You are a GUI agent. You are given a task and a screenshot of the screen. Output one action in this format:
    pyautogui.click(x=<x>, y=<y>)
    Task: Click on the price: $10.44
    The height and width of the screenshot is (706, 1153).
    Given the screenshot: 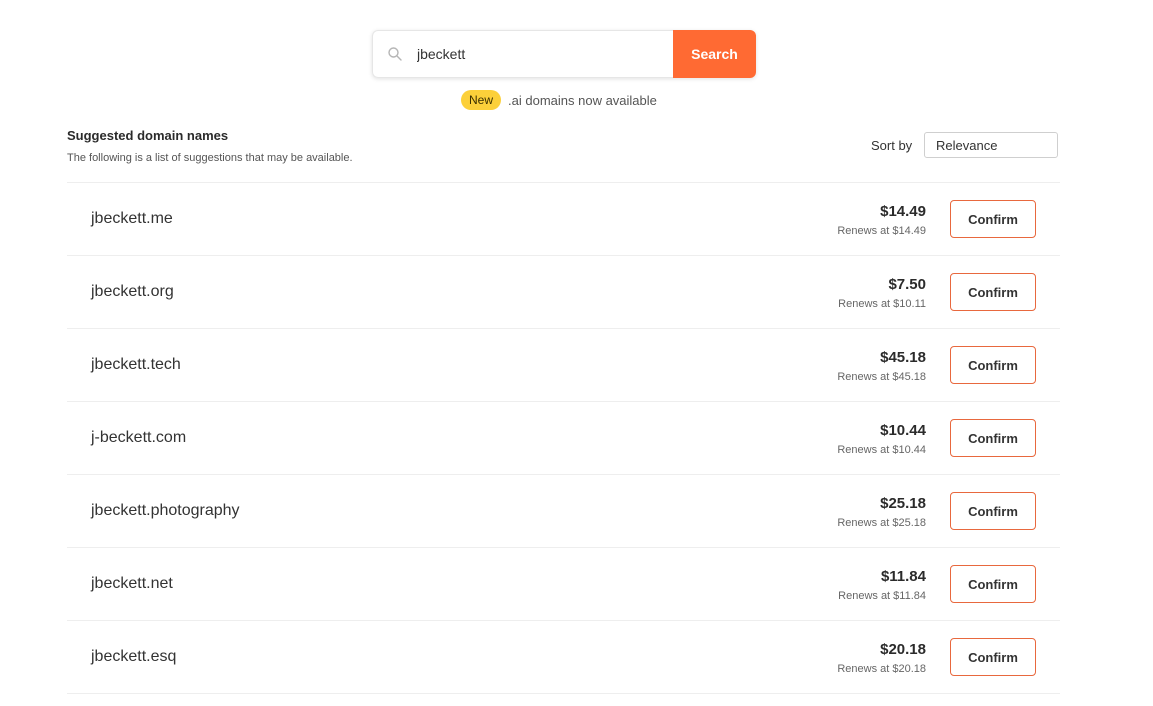 What is the action you would take?
    pyautogui.click(x=903, y=430)
    